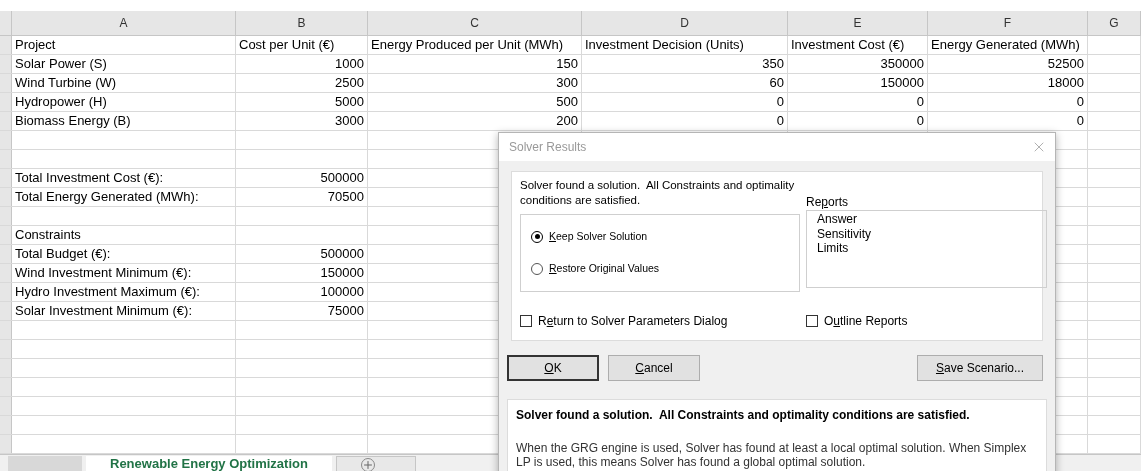 The image size is (1141, 471). I want to click on table-cell: Wind Turbine (W), so click(124, 83).